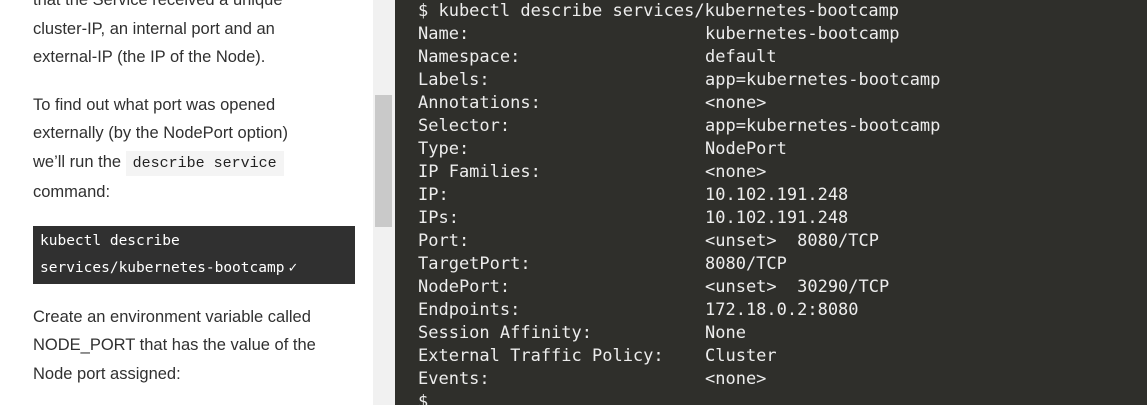 This screenshot has width=1147, height=405. I want to click on describe-value: 8080/TCP, so click(746, 264).